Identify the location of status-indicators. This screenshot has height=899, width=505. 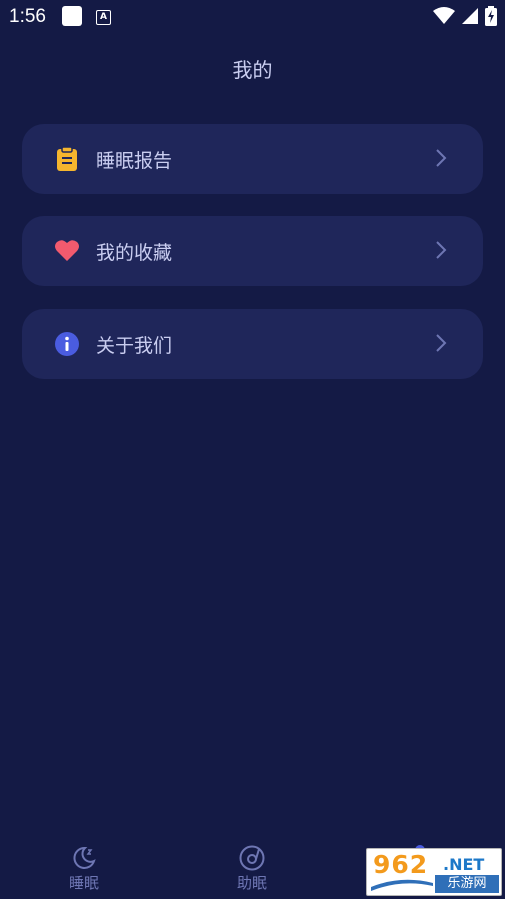
(465, 16).